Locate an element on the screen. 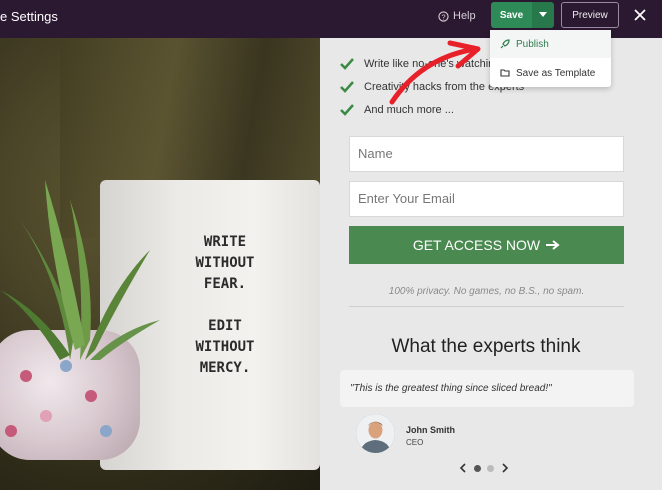  save-options-menu: Publish Save as Template is located at coordinates (550, 58).